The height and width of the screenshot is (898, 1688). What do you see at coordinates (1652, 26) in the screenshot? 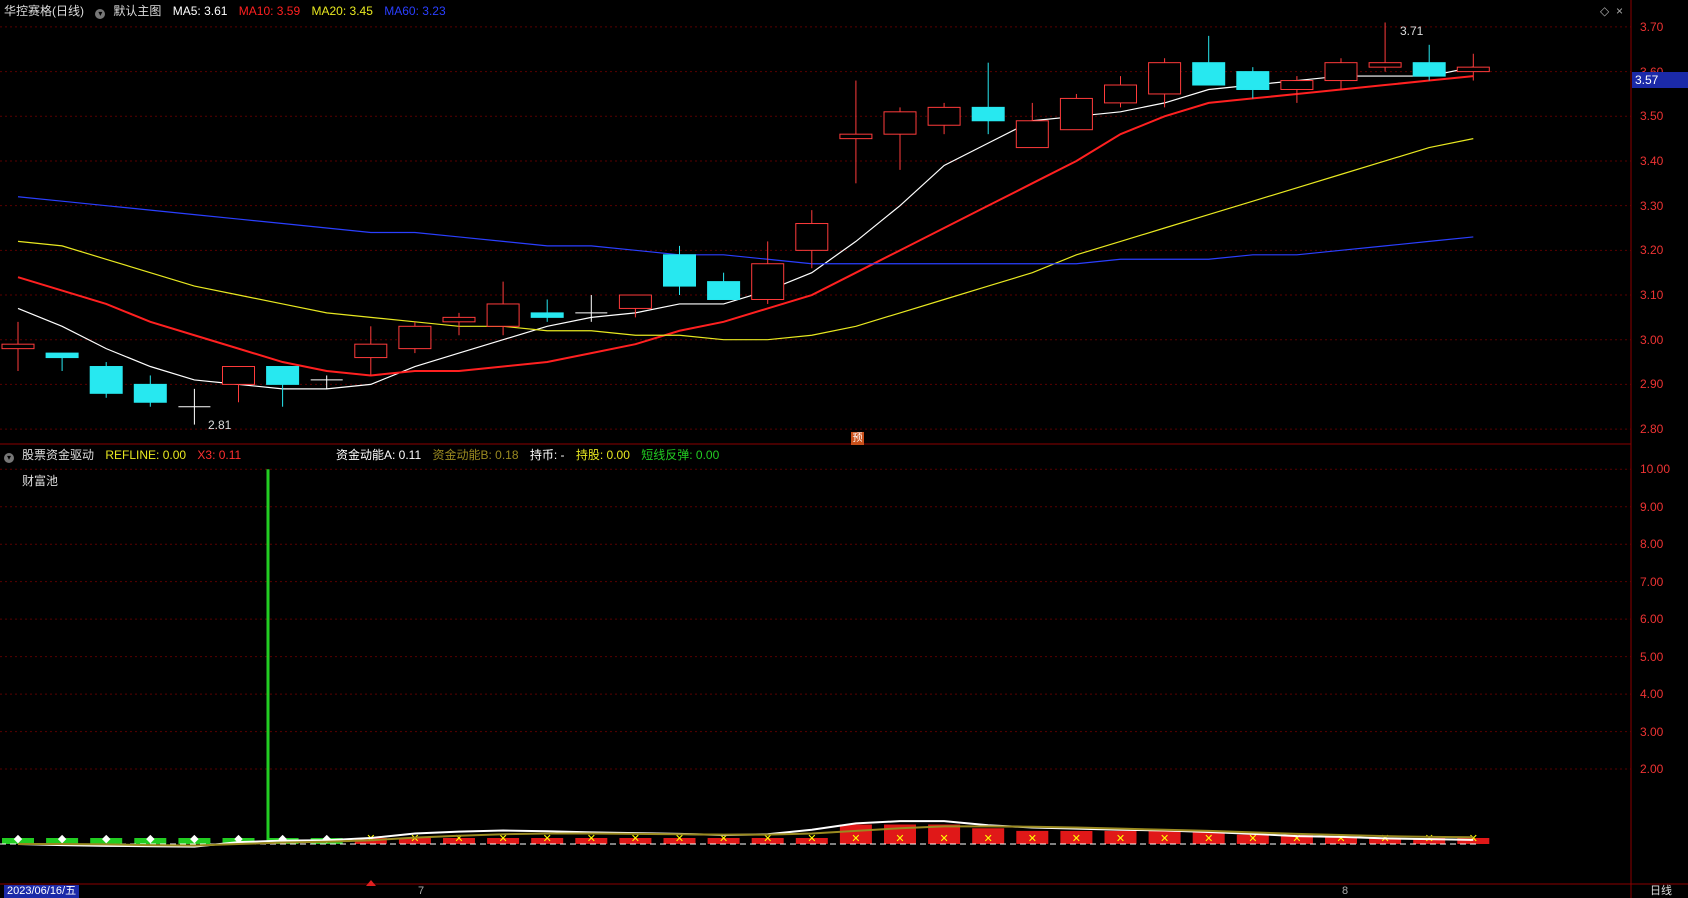
I see `price-tick-label: 3.70` at bounding box center [1652, 26].